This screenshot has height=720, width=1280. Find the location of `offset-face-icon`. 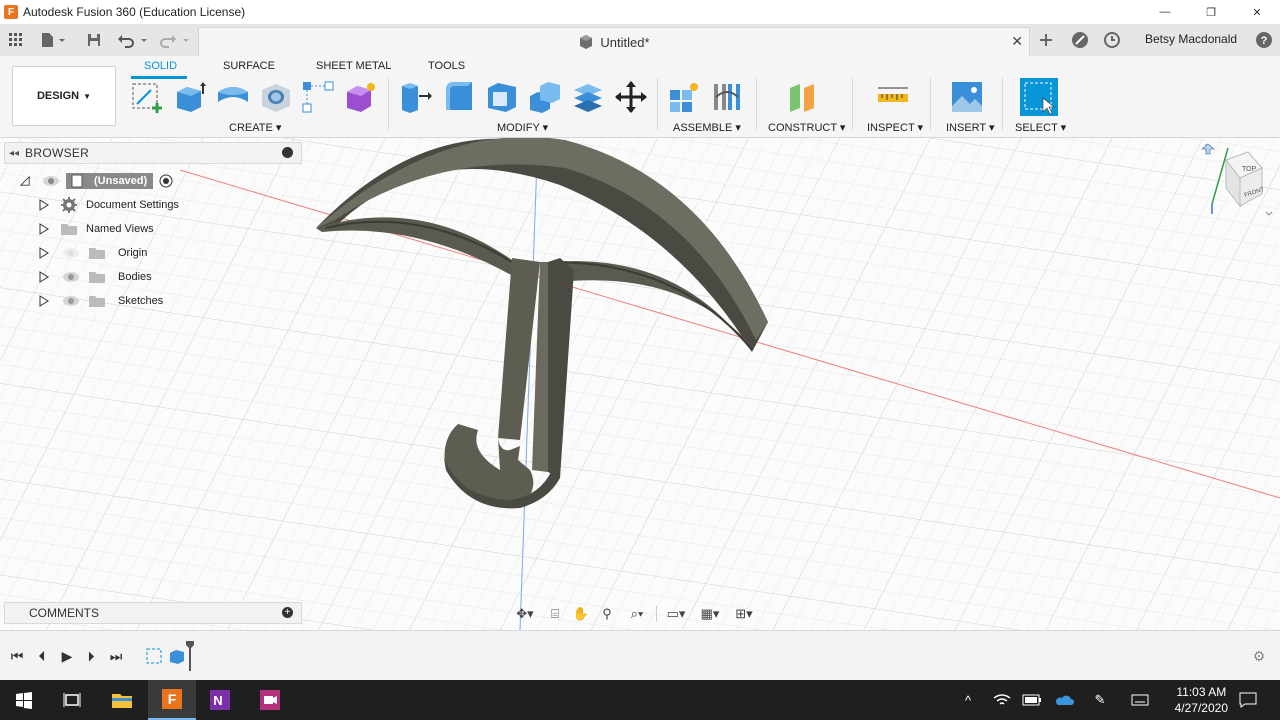

offset-face-icon is located at coordinates (588, 97).